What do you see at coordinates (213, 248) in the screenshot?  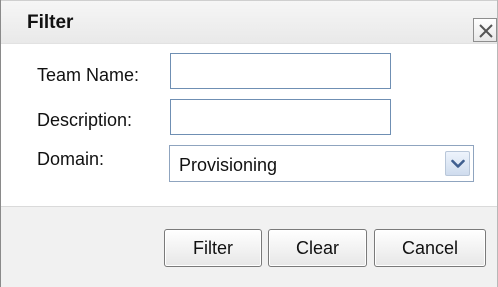 I see `filter-button: Filter` at bounding box center [213, 248].